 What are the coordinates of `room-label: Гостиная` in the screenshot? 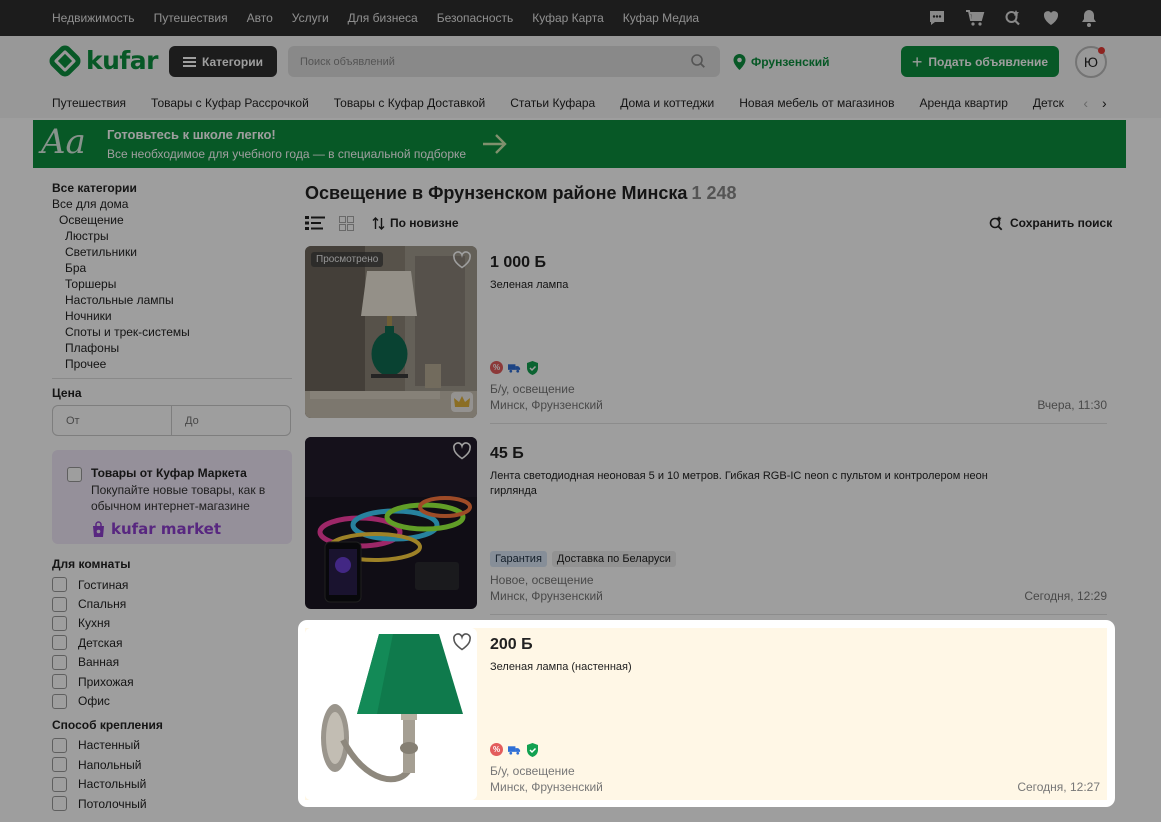 It's located at (103, 584).